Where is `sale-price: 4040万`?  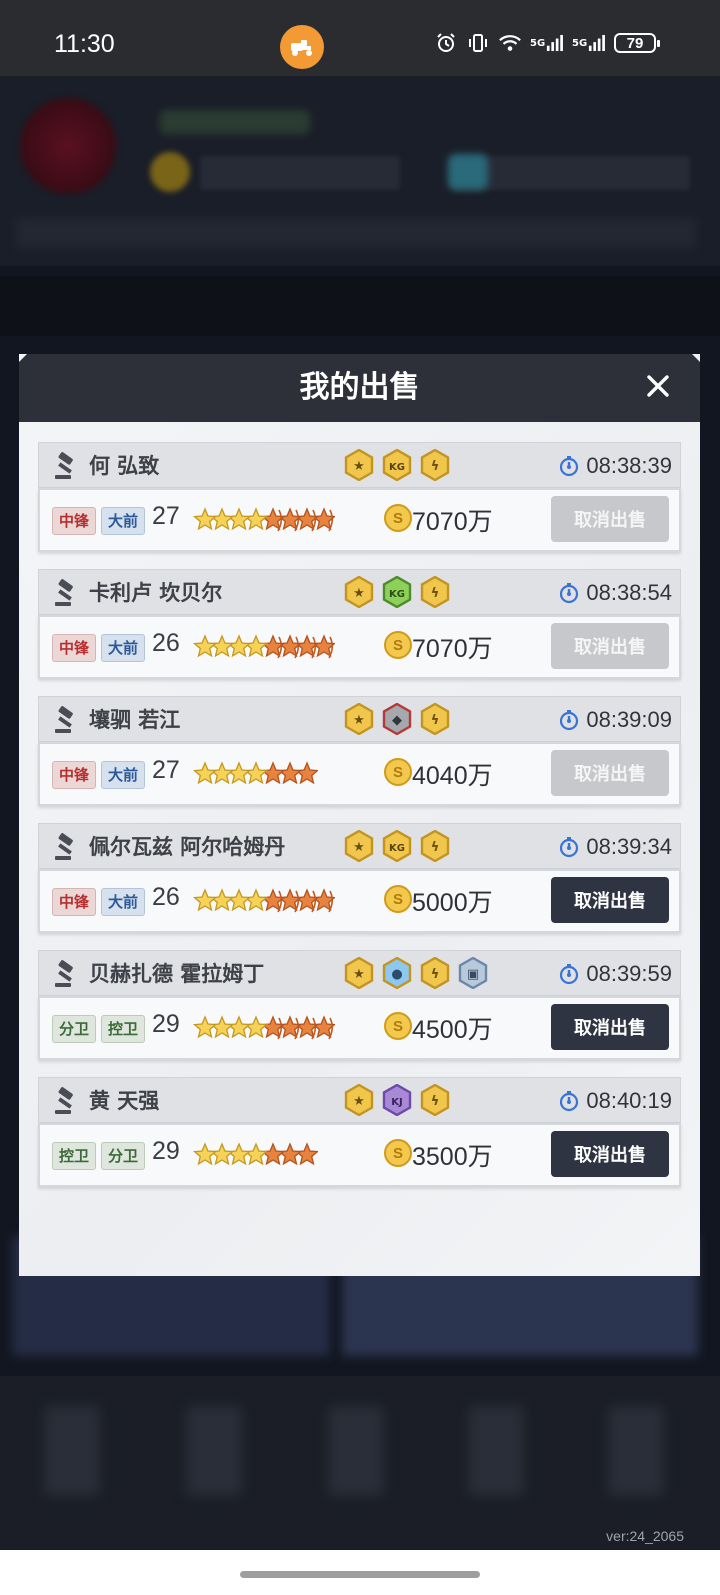 sale-price: 4040万 is located at coordinates (452, 776).